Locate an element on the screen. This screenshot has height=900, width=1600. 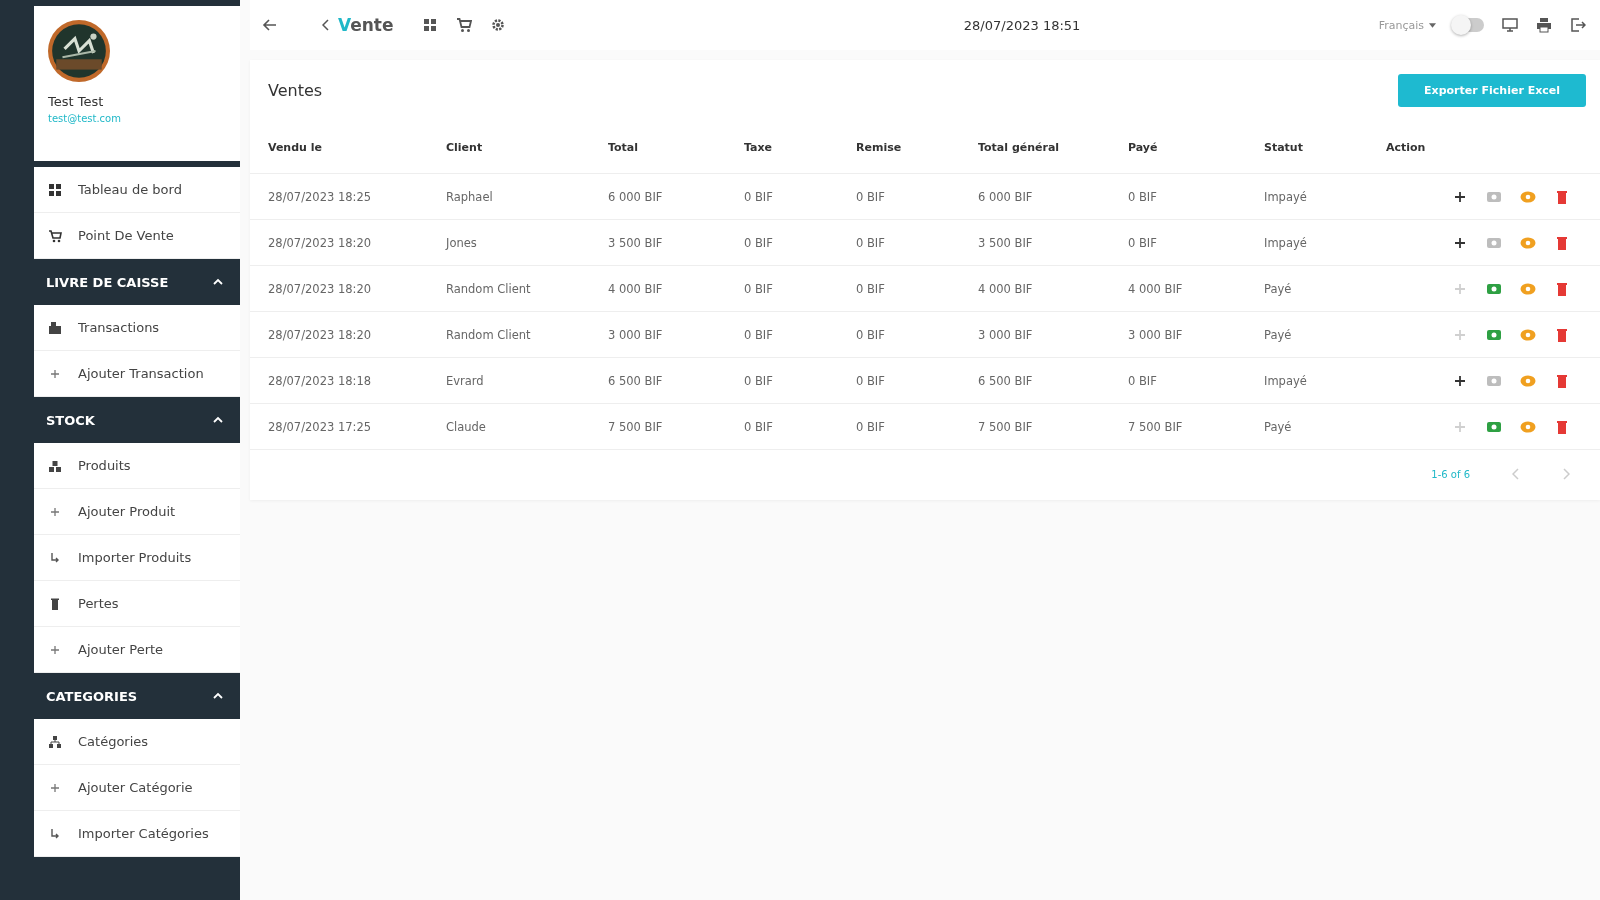
table-cell-text: 28/07/2023 18:18 is located at coordinates (320, 380).